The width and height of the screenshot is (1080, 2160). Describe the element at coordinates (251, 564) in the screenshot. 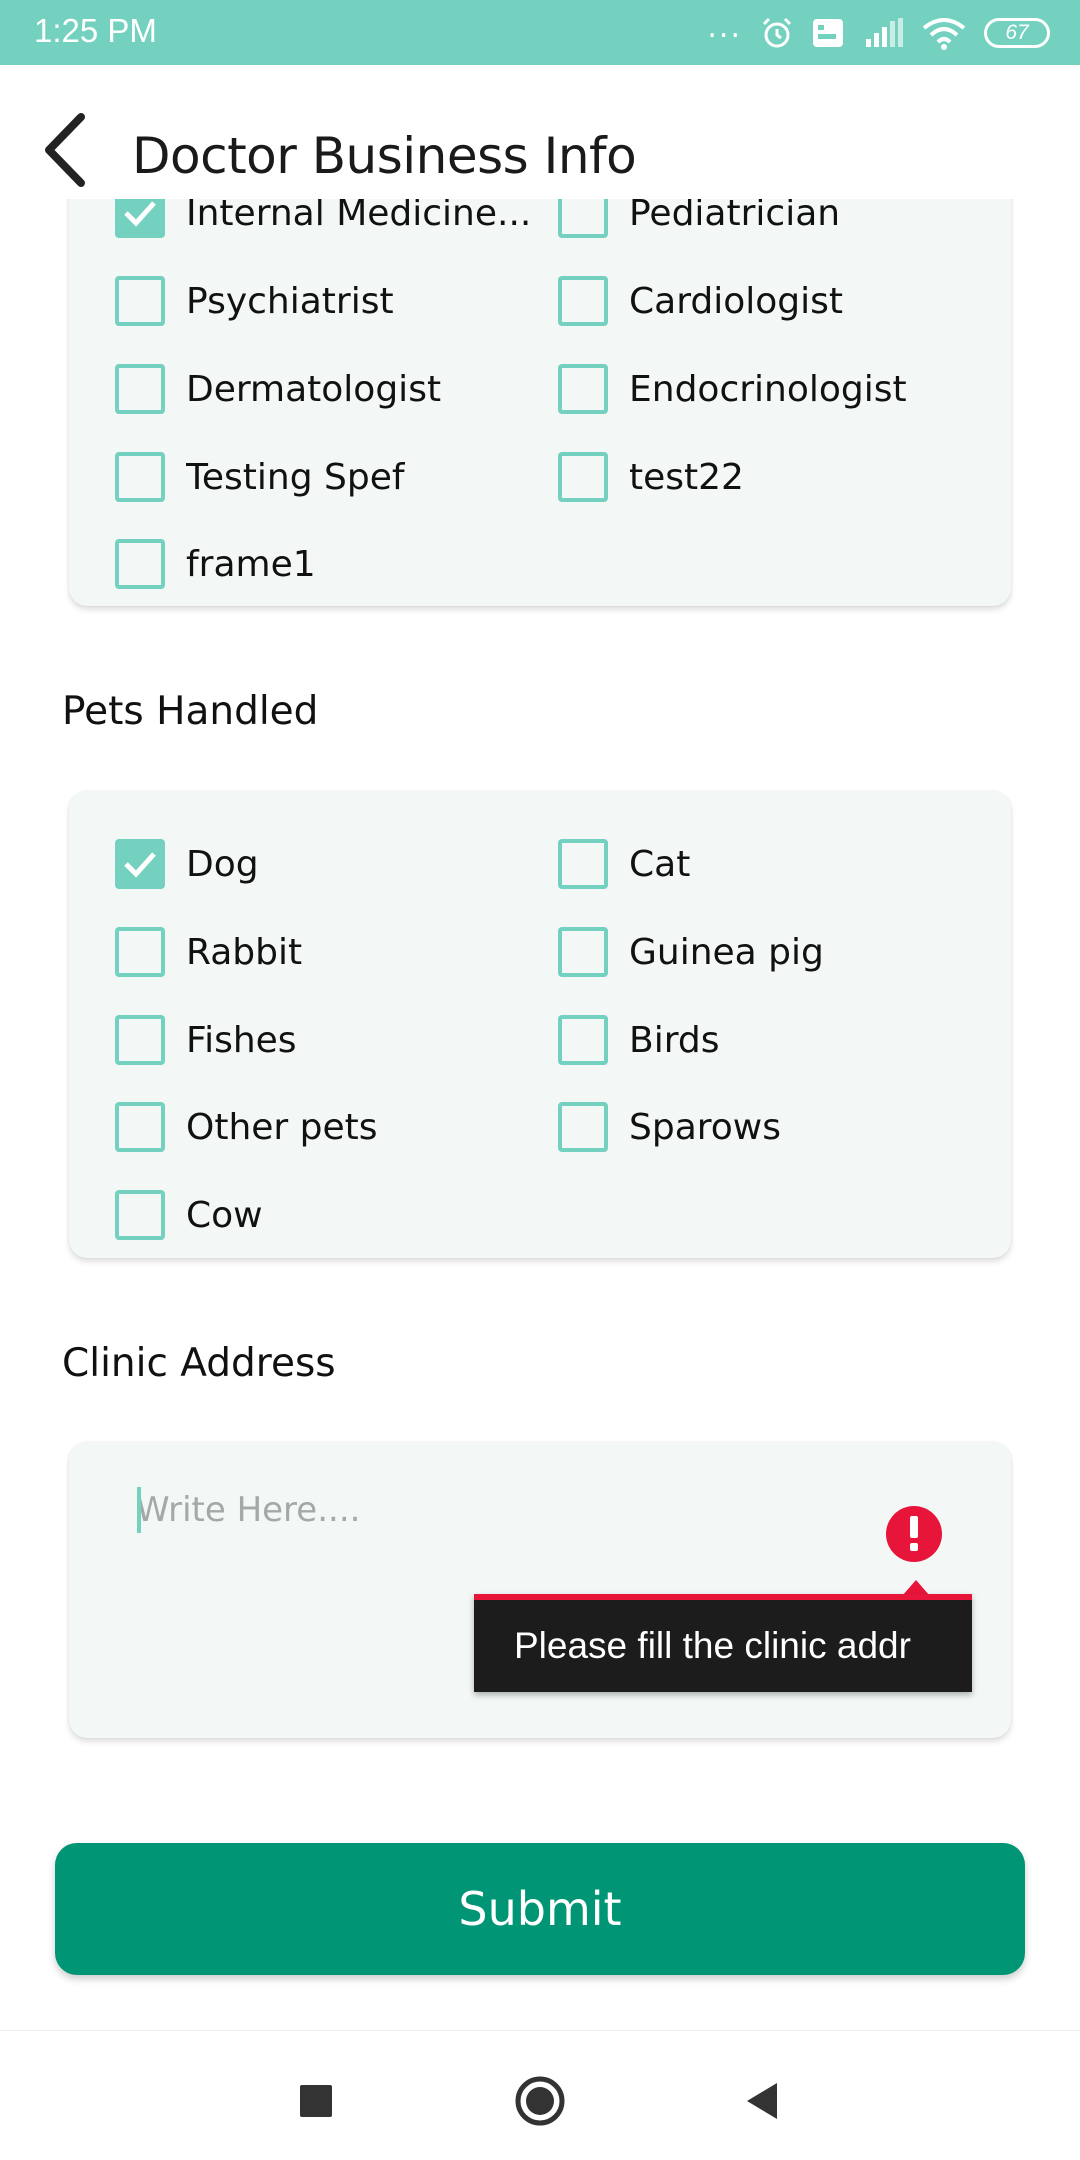

I see `checkbox-label: frame1` at that location.